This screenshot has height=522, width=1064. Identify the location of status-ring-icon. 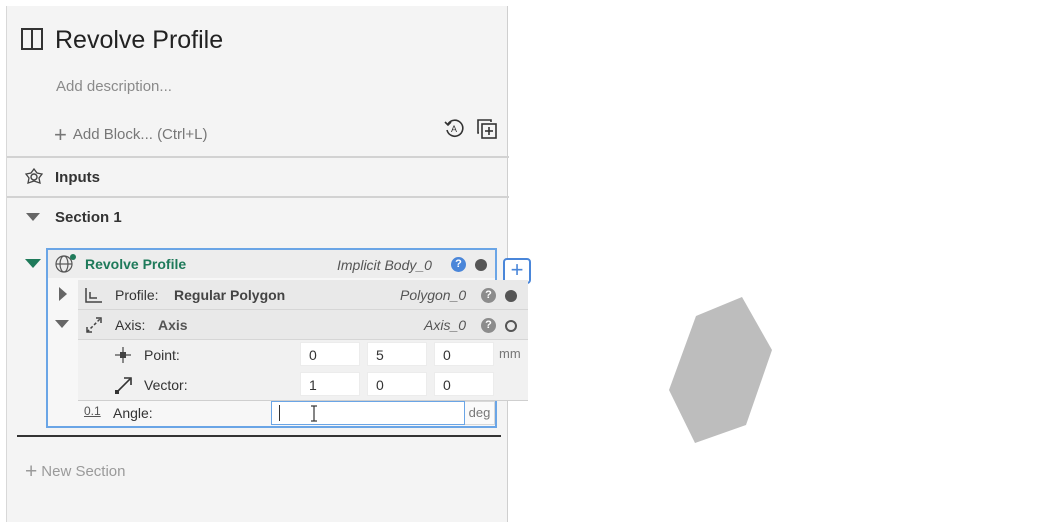
(511, 326).